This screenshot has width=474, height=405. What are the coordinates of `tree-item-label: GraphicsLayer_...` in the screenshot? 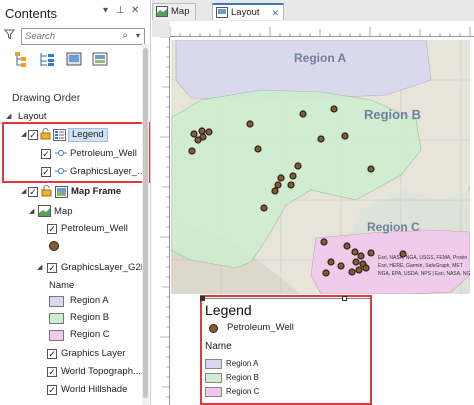 It's located at (107, 171).